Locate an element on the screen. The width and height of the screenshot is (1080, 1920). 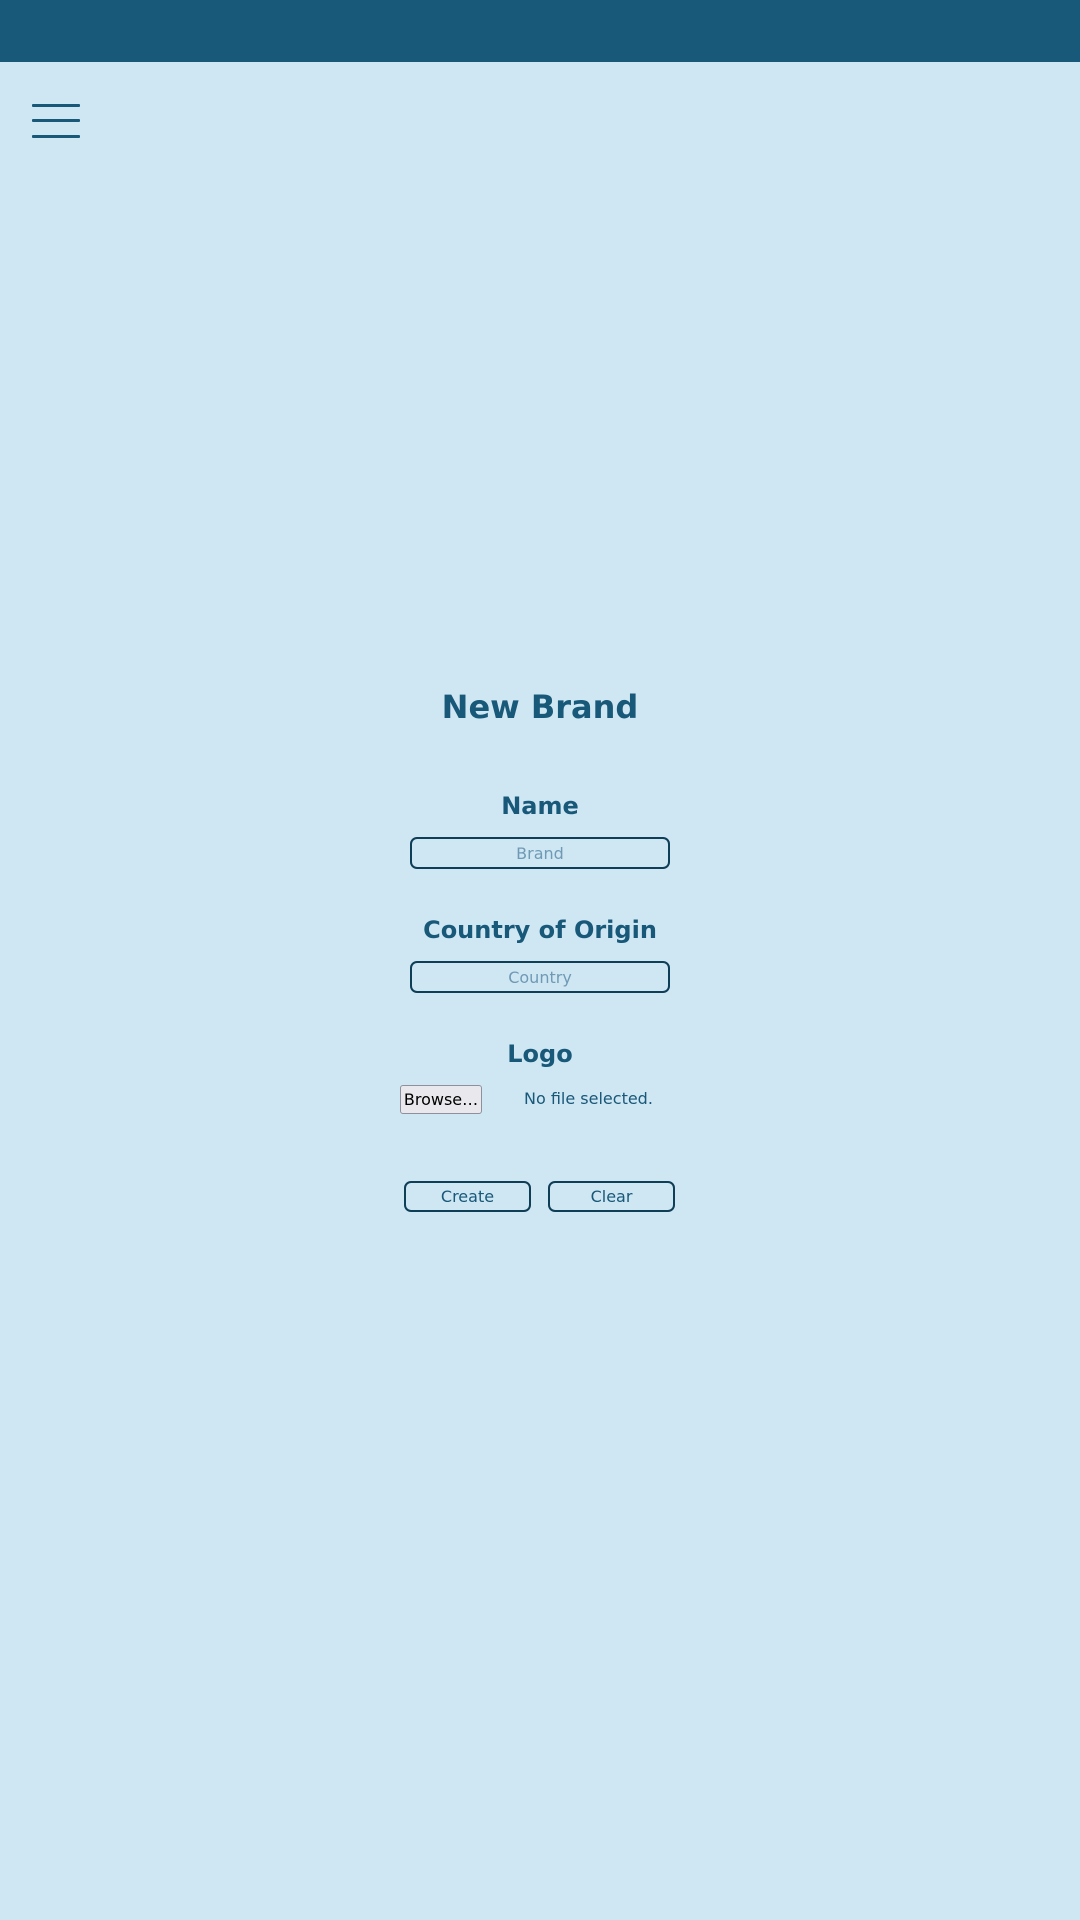
clear-button: Clear is located at coordinates (611, 1196).